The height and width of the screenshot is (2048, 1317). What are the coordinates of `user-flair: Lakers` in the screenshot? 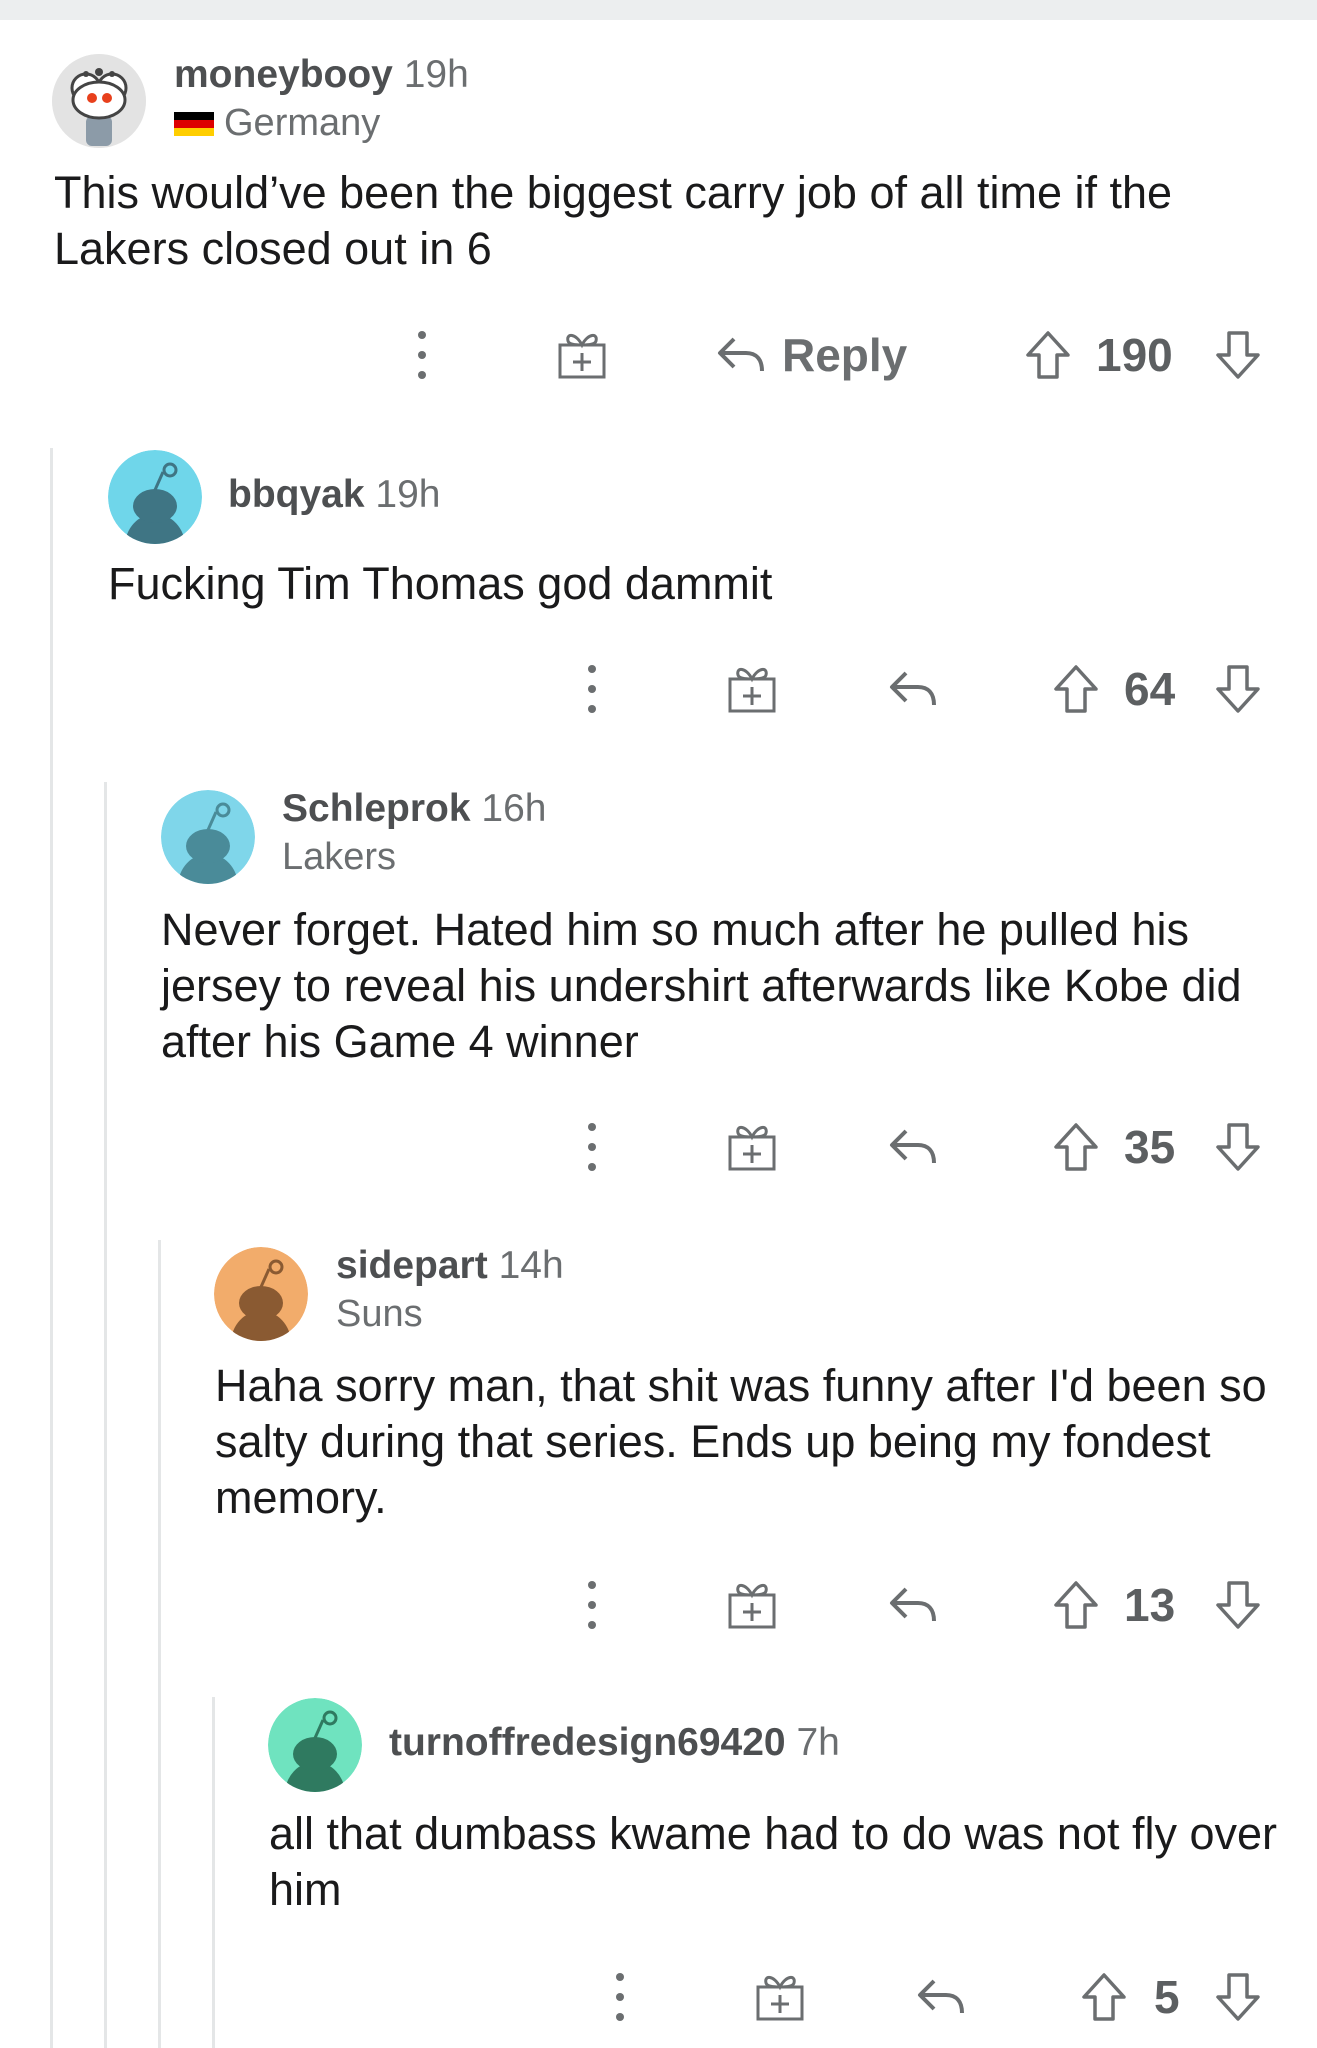 It's located at (414, 858).